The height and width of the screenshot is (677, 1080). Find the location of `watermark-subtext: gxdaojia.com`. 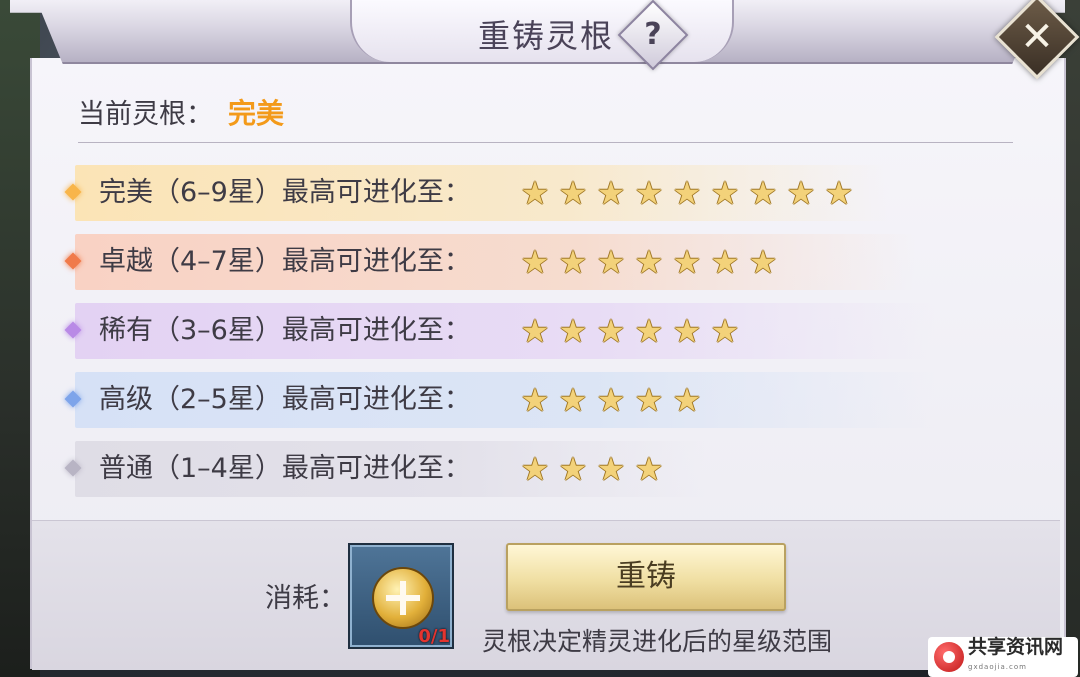

watermark-subtext: gxdaojia.com is located at coordinates (997, 667).